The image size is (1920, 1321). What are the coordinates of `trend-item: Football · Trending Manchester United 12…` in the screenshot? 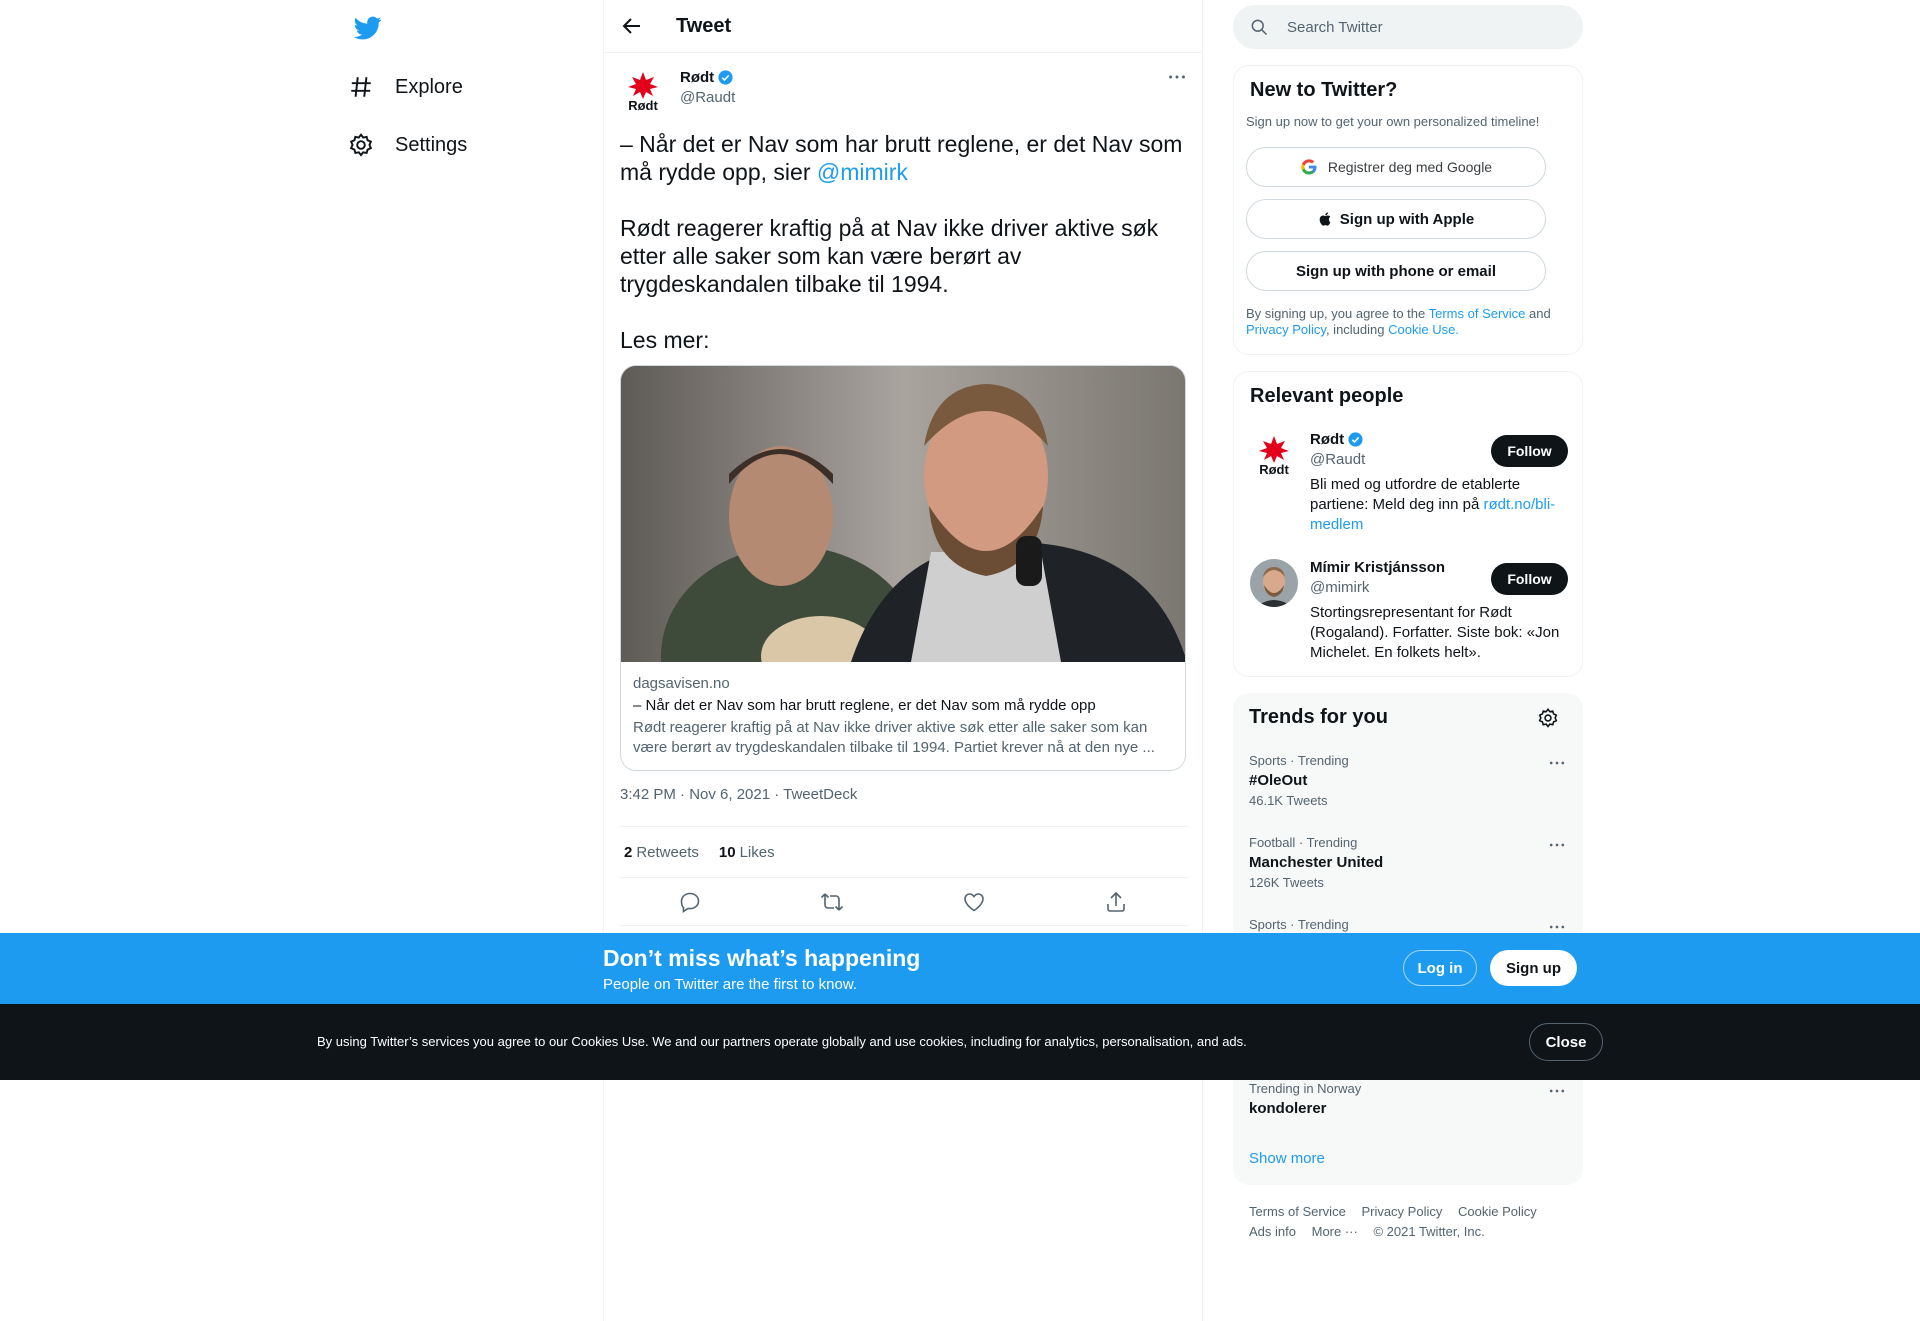 It's located at (1408, 862).